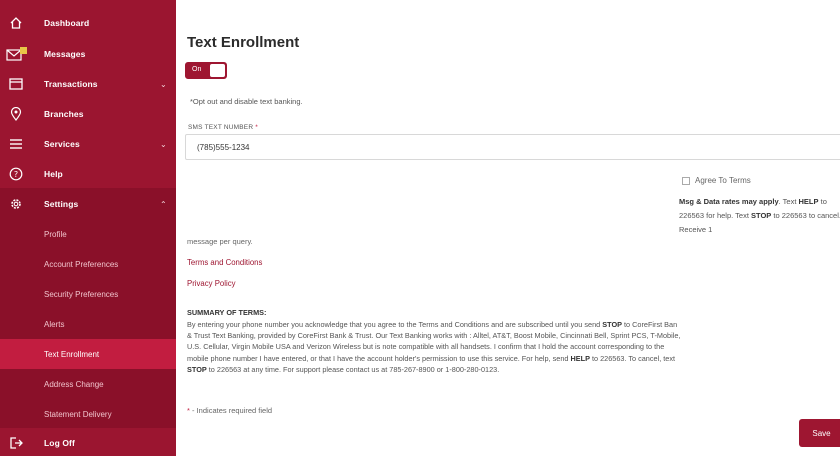 This screenshot has width=840, height=456. Describe the element at coordinates (88, 54) in the screenshot. I see `sidebar-item-messages: Messages` at that location.